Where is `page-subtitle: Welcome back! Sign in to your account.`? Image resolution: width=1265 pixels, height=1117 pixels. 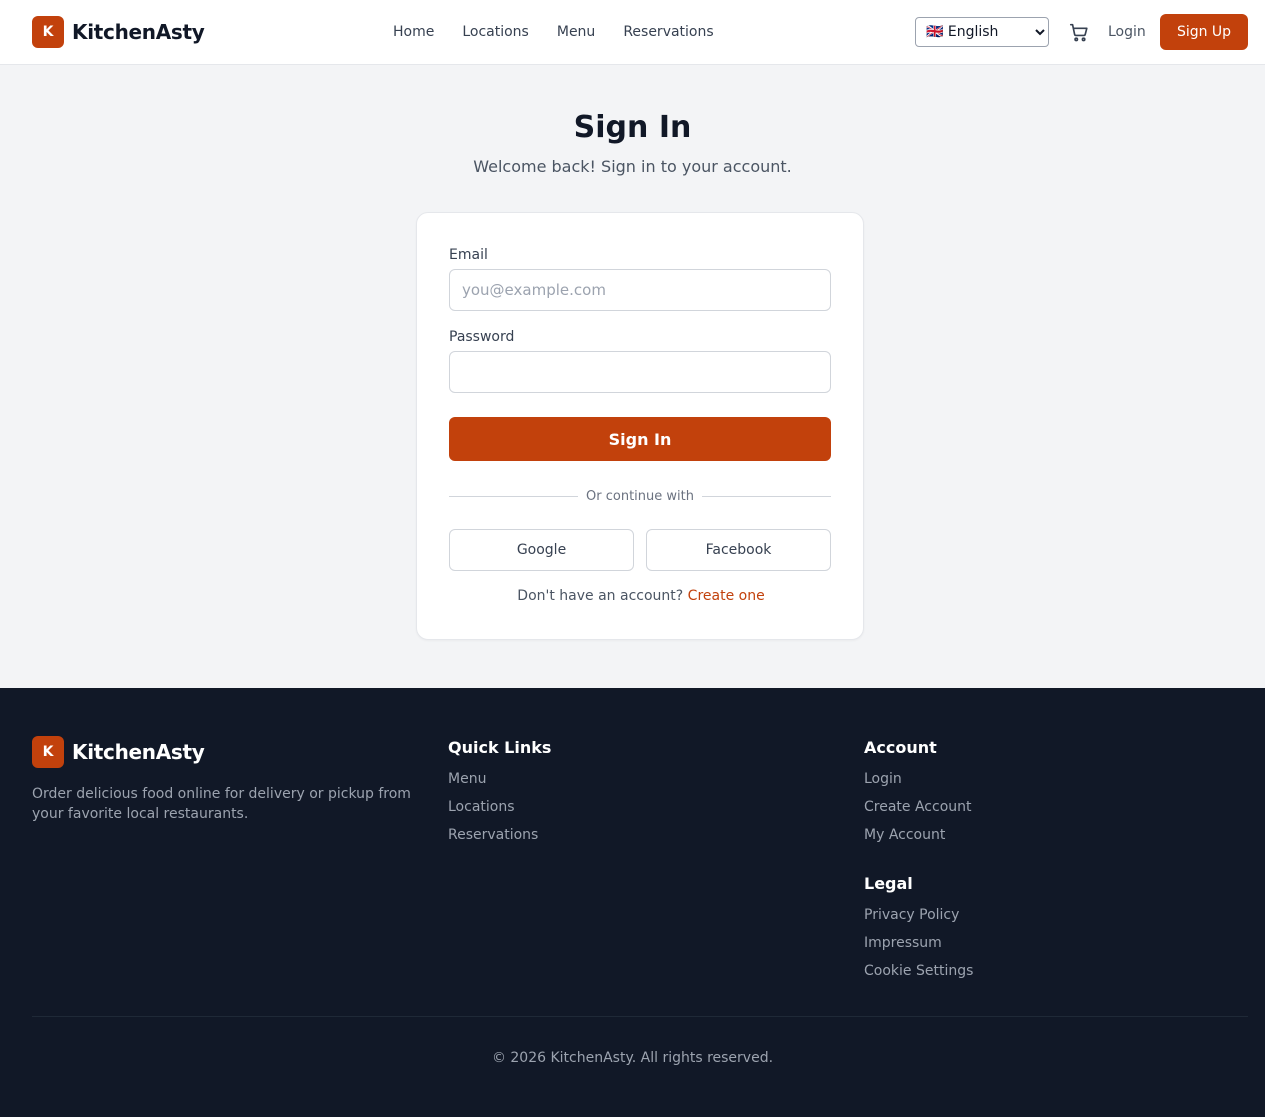 page-subtitle: Welcome back! Sign in to your account. is located at coordinates (632, 166).